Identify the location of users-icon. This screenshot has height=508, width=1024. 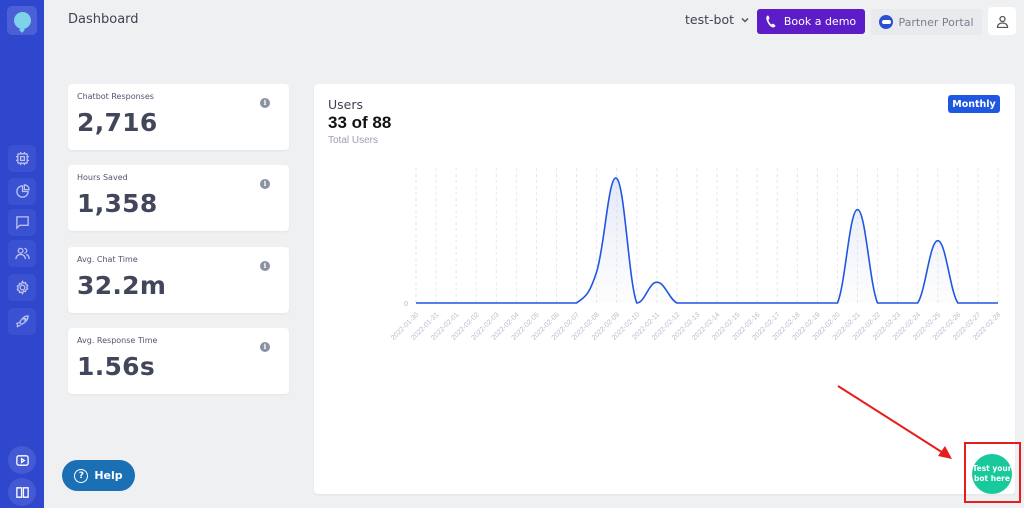
(22, 253).